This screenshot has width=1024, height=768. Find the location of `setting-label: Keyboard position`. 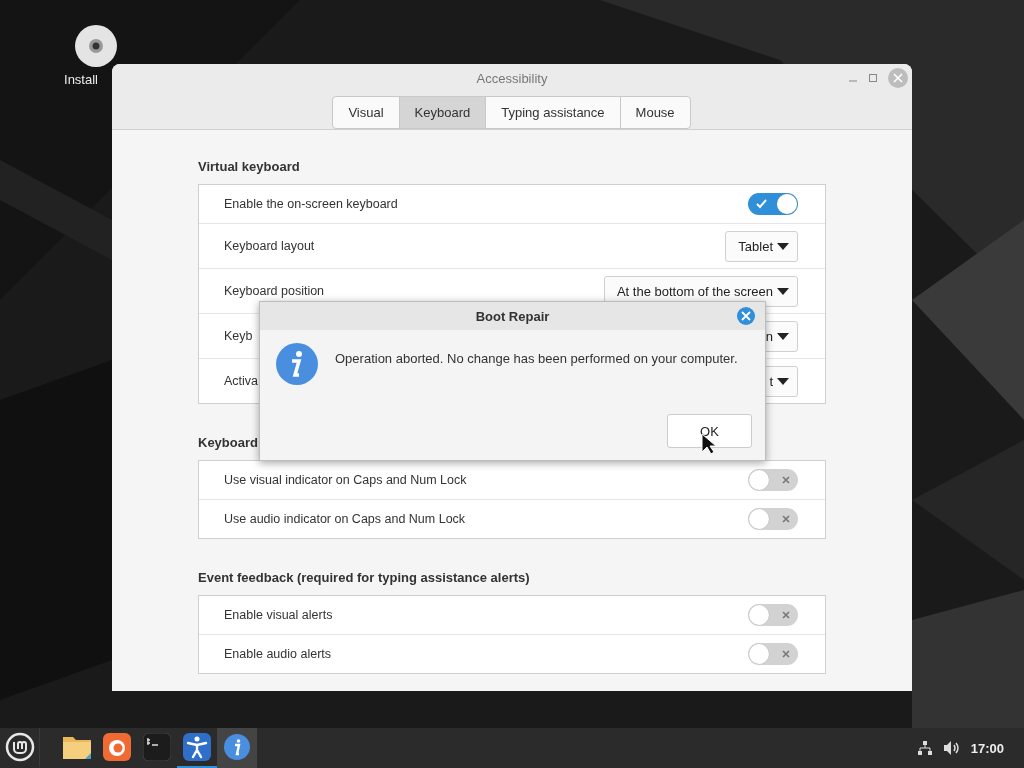

setting-label: Keyboard position is located at coordinates (274, 291).